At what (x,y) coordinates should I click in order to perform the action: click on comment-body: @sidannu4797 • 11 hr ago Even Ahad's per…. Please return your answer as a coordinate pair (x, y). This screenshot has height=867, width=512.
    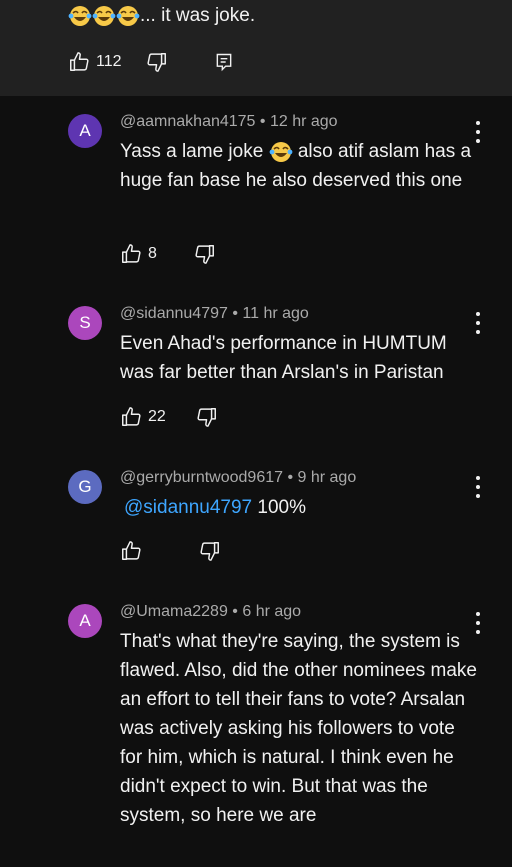
    Looking at the image, I should click on (300, 345).